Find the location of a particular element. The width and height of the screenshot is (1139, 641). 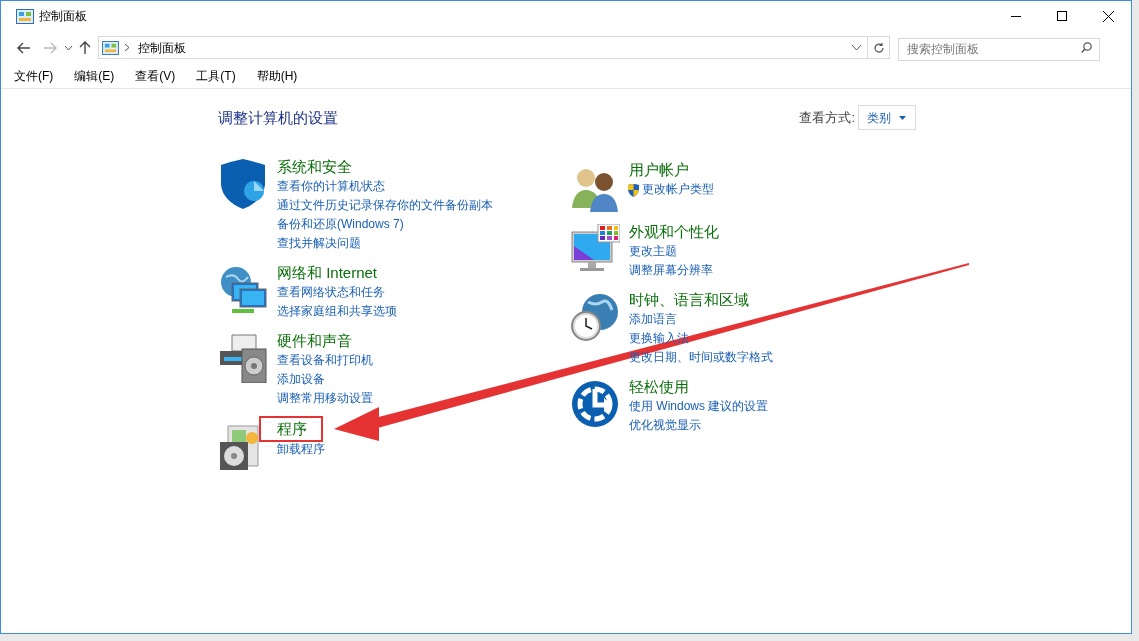

task-link: 更改主题 is located at coordinates (653, 251).